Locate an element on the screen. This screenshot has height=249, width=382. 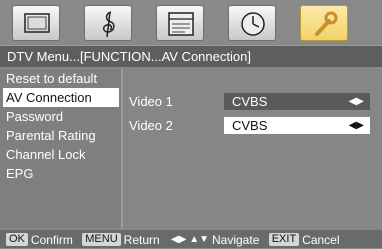
tab-schedule is located at coordinates (180, 23).